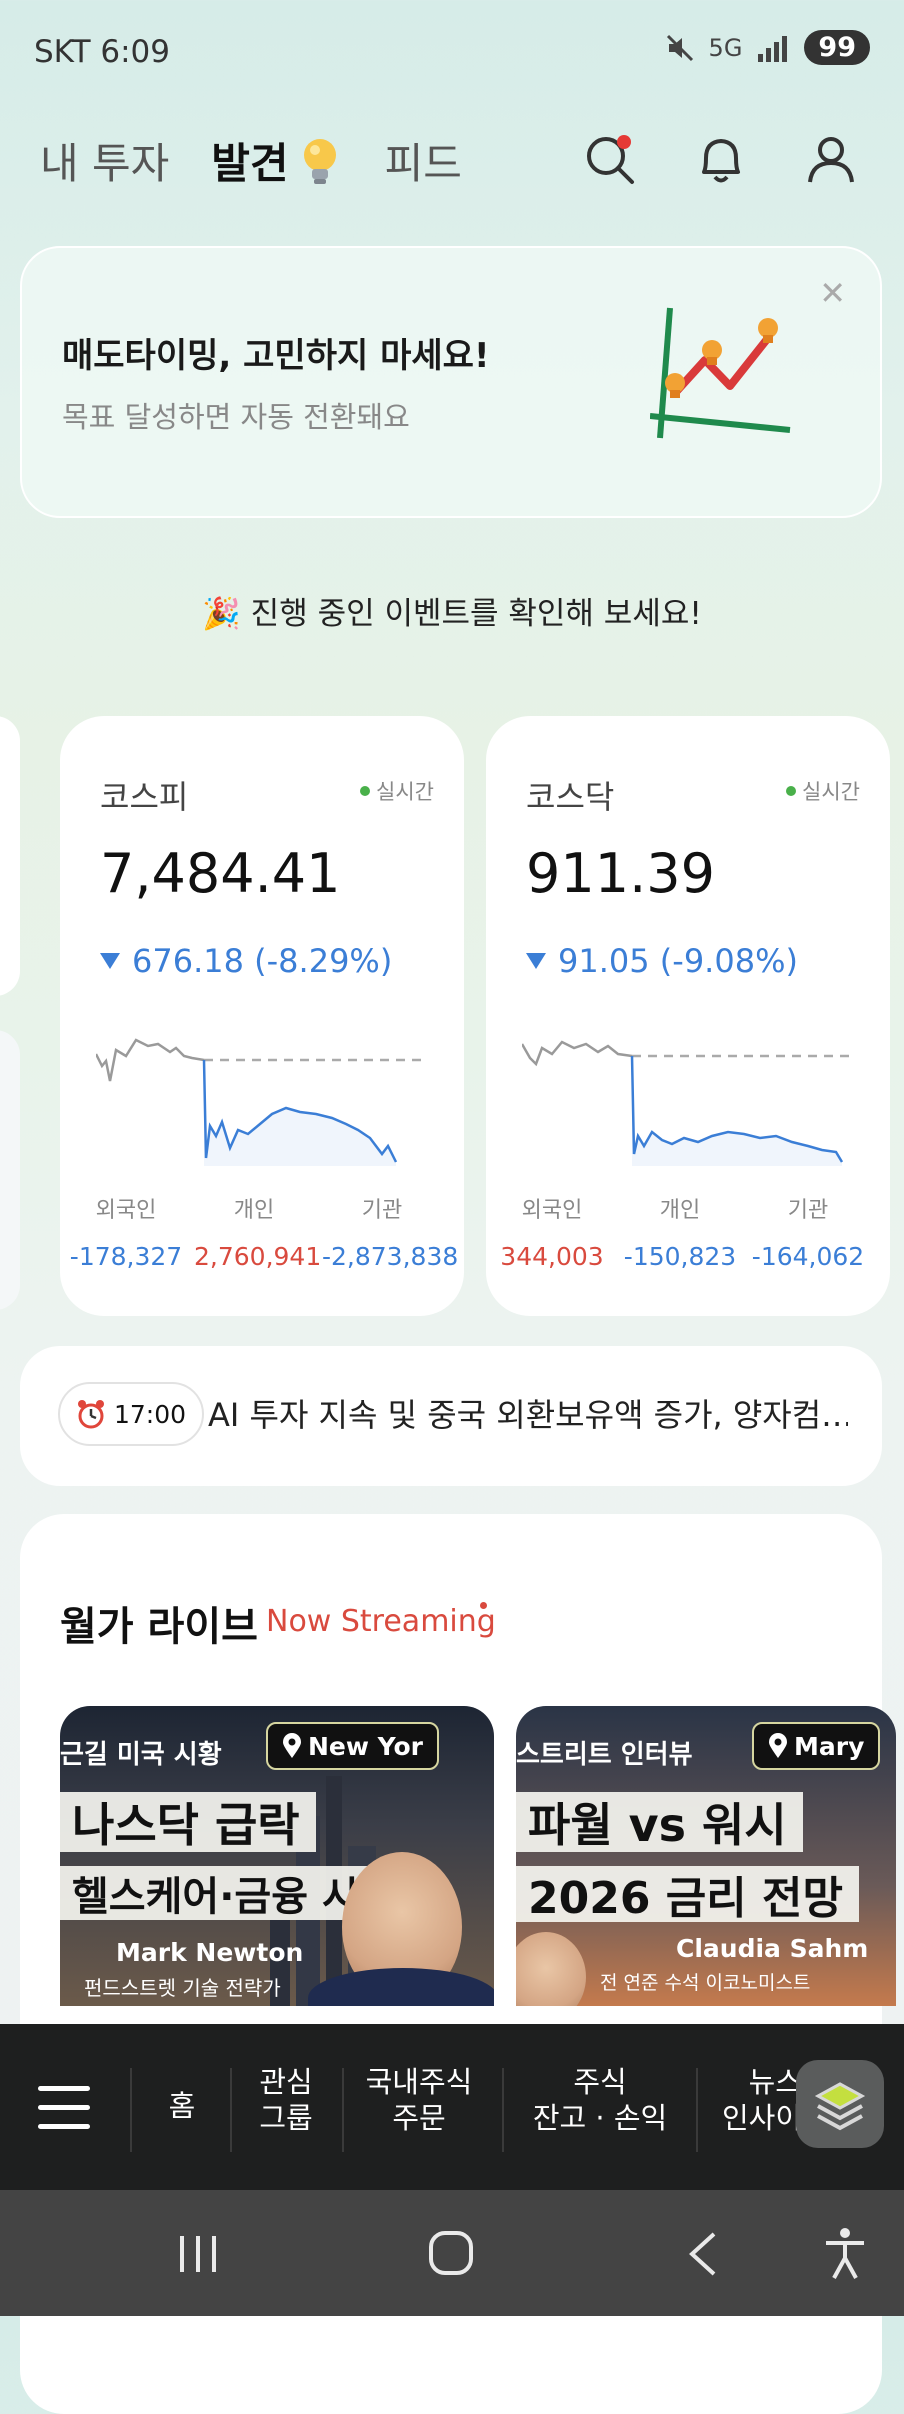  What do you see at coordinates (451, 382) in the screenshot?
I see `promo-banner: 매도타이밍, 고민하지 마세요! 목표 달성하면 자동 전환돼요 ✕` at bounding box center [451, 382].